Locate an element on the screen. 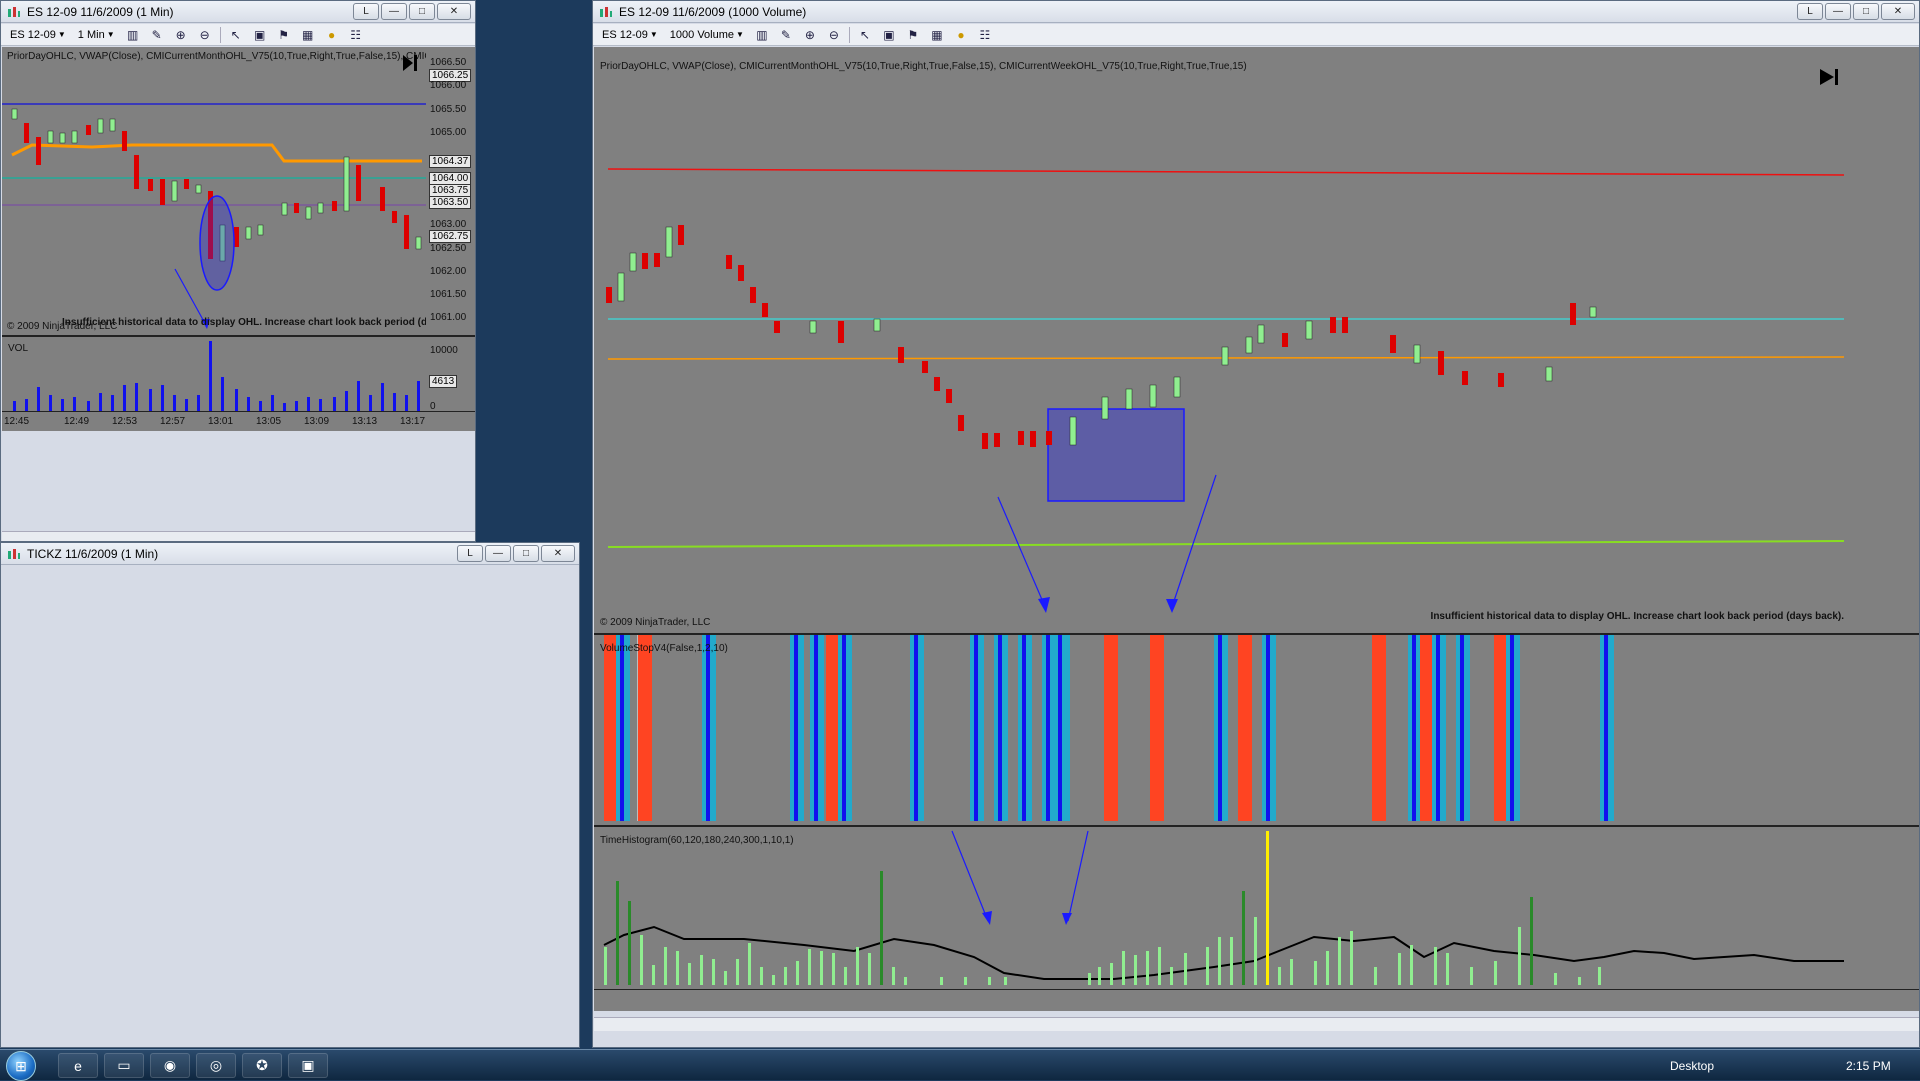  time-histogram-chart is located at coordinates (1223, 907).